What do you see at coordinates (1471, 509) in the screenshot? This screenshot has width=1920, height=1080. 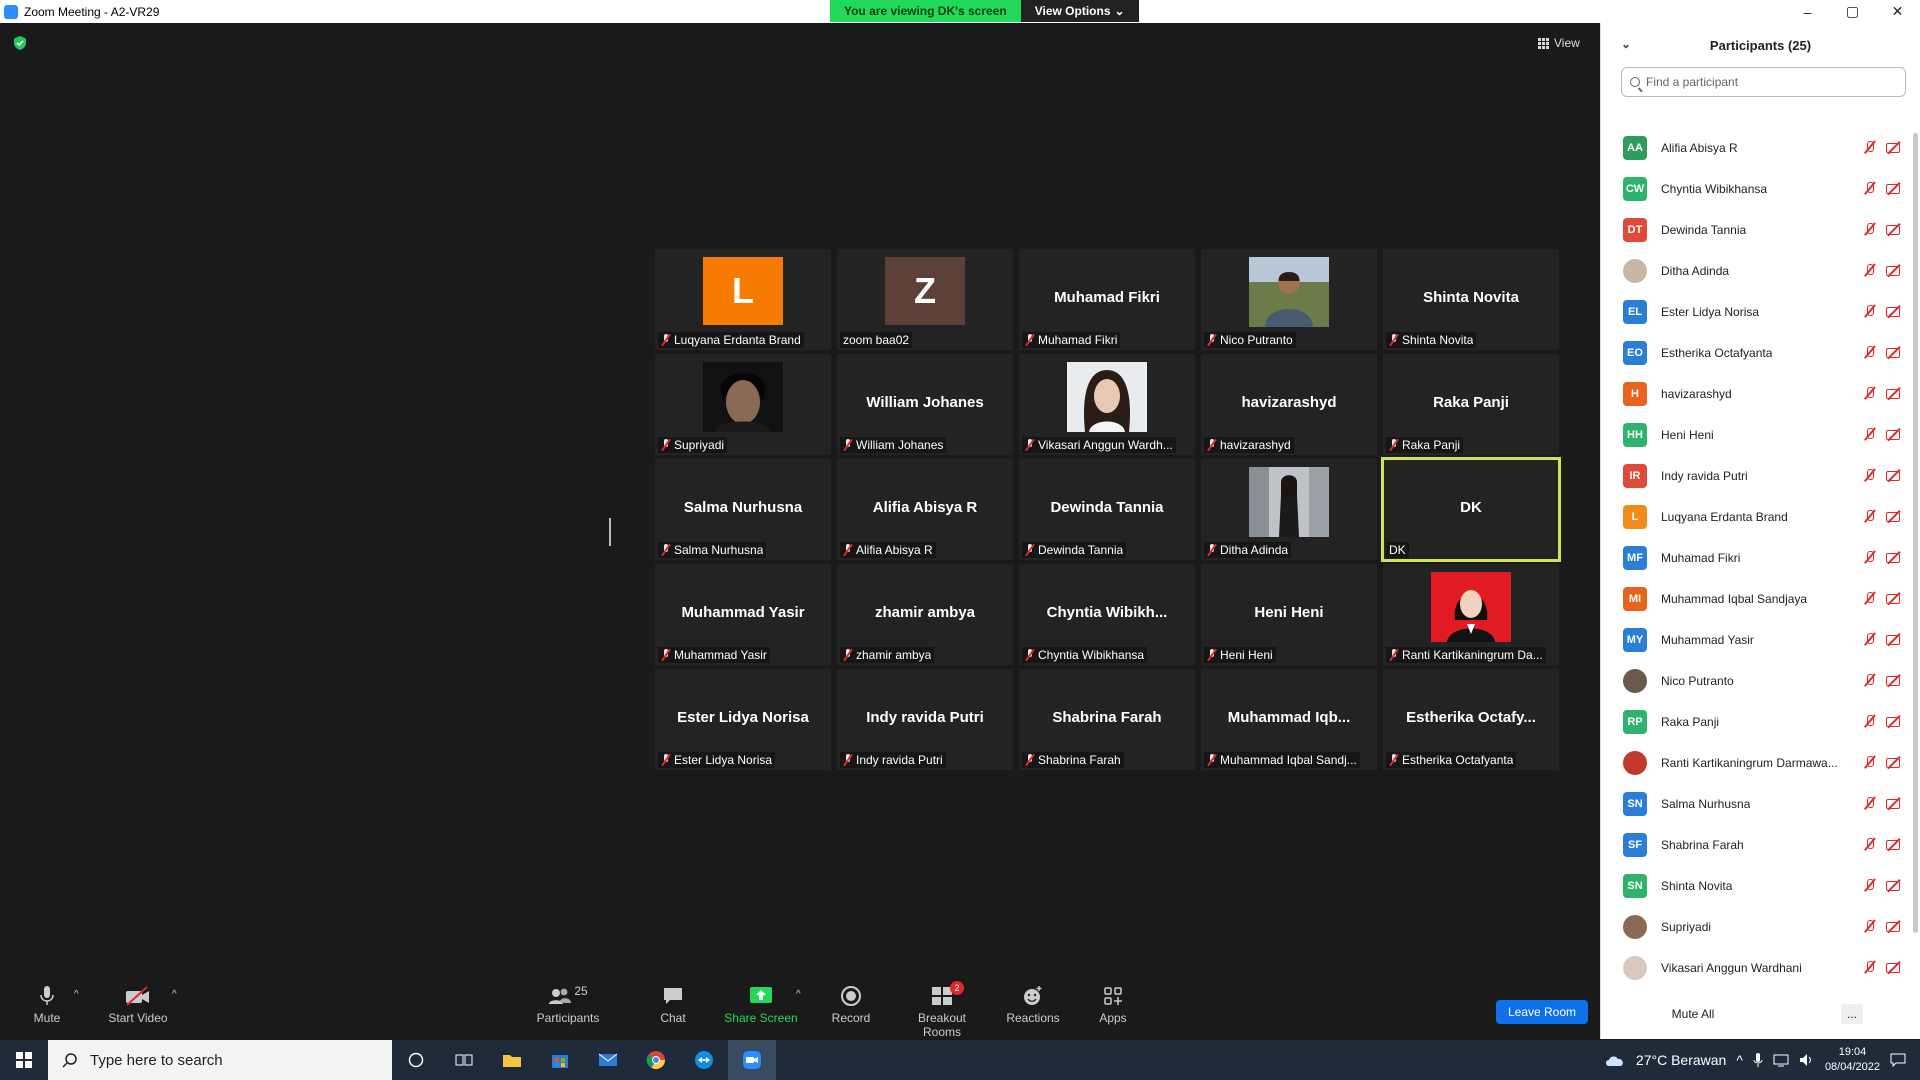 I see `video-tile: DK DK` at bounding box center [1471, 509].